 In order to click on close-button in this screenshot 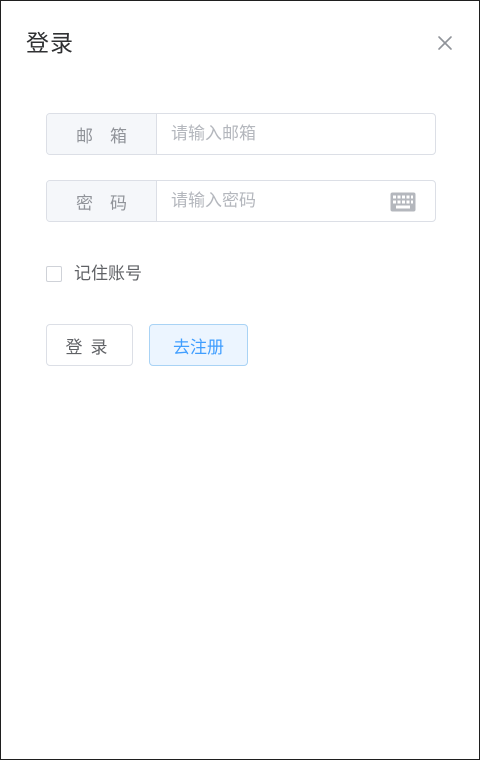, I will do `click(445, 43)`.